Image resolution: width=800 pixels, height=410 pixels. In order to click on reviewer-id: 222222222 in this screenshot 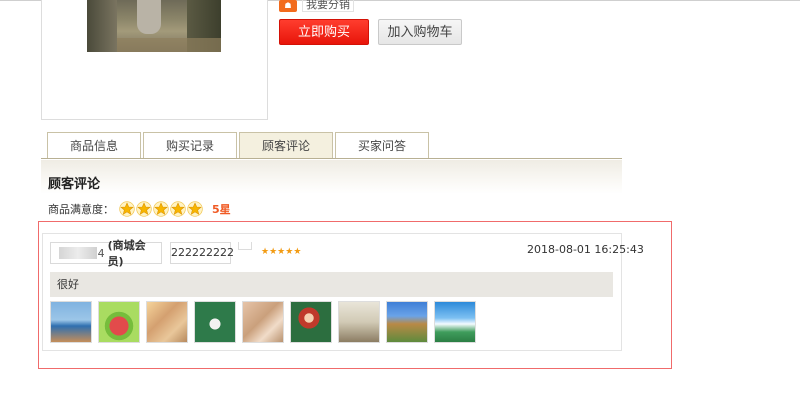, I will do `click(202, 253)`.